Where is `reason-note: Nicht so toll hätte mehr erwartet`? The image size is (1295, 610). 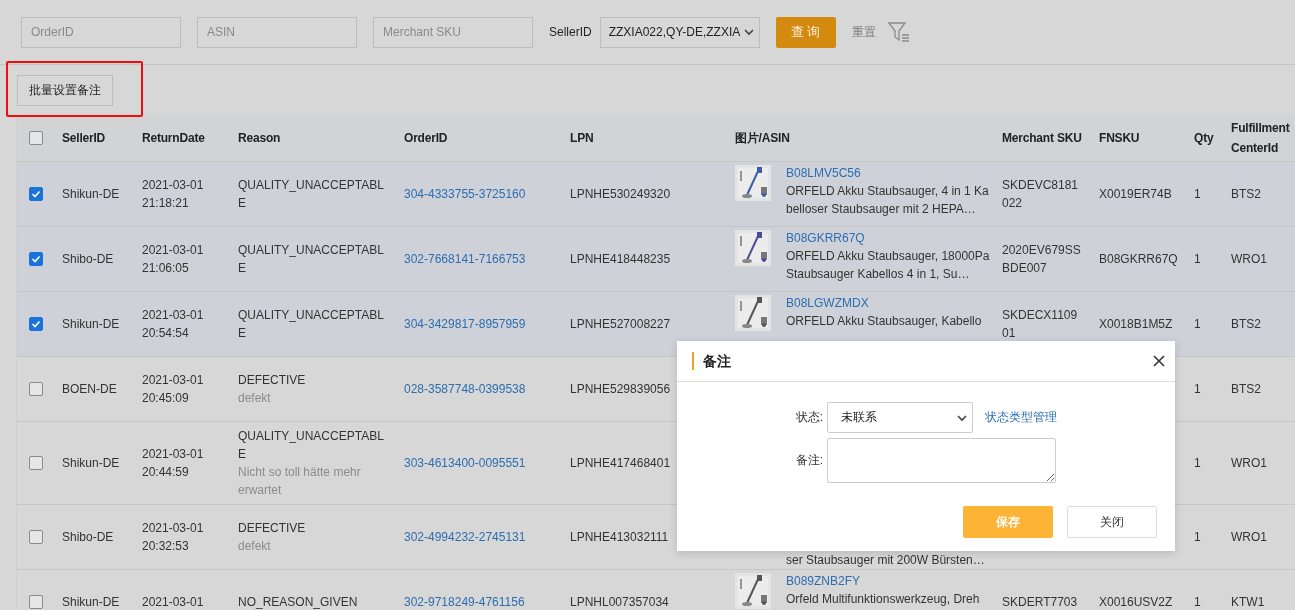 reason-note: Nicht so toll hätte mehr erwartet is located at coordinates (300, 481).